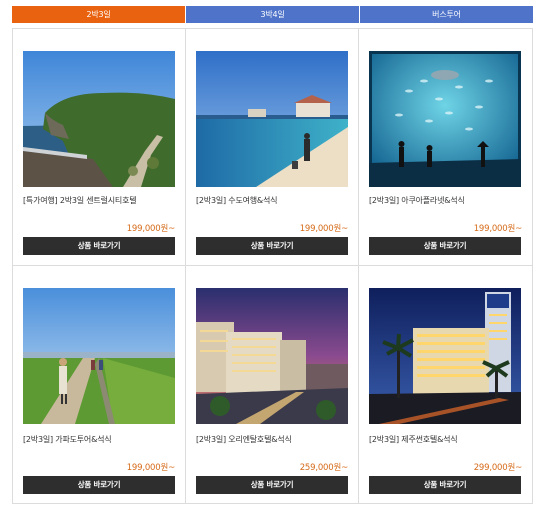 This screenshot has height=506, width=550. Describe the element at coordinates (445, 119) in the screenshot. I see `product-image-aquarium` at that location.